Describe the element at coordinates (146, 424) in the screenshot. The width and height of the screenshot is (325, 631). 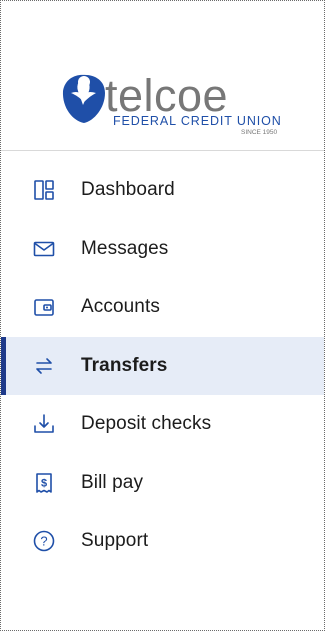
I see `nav-item-label: Deposit checks` at that location.